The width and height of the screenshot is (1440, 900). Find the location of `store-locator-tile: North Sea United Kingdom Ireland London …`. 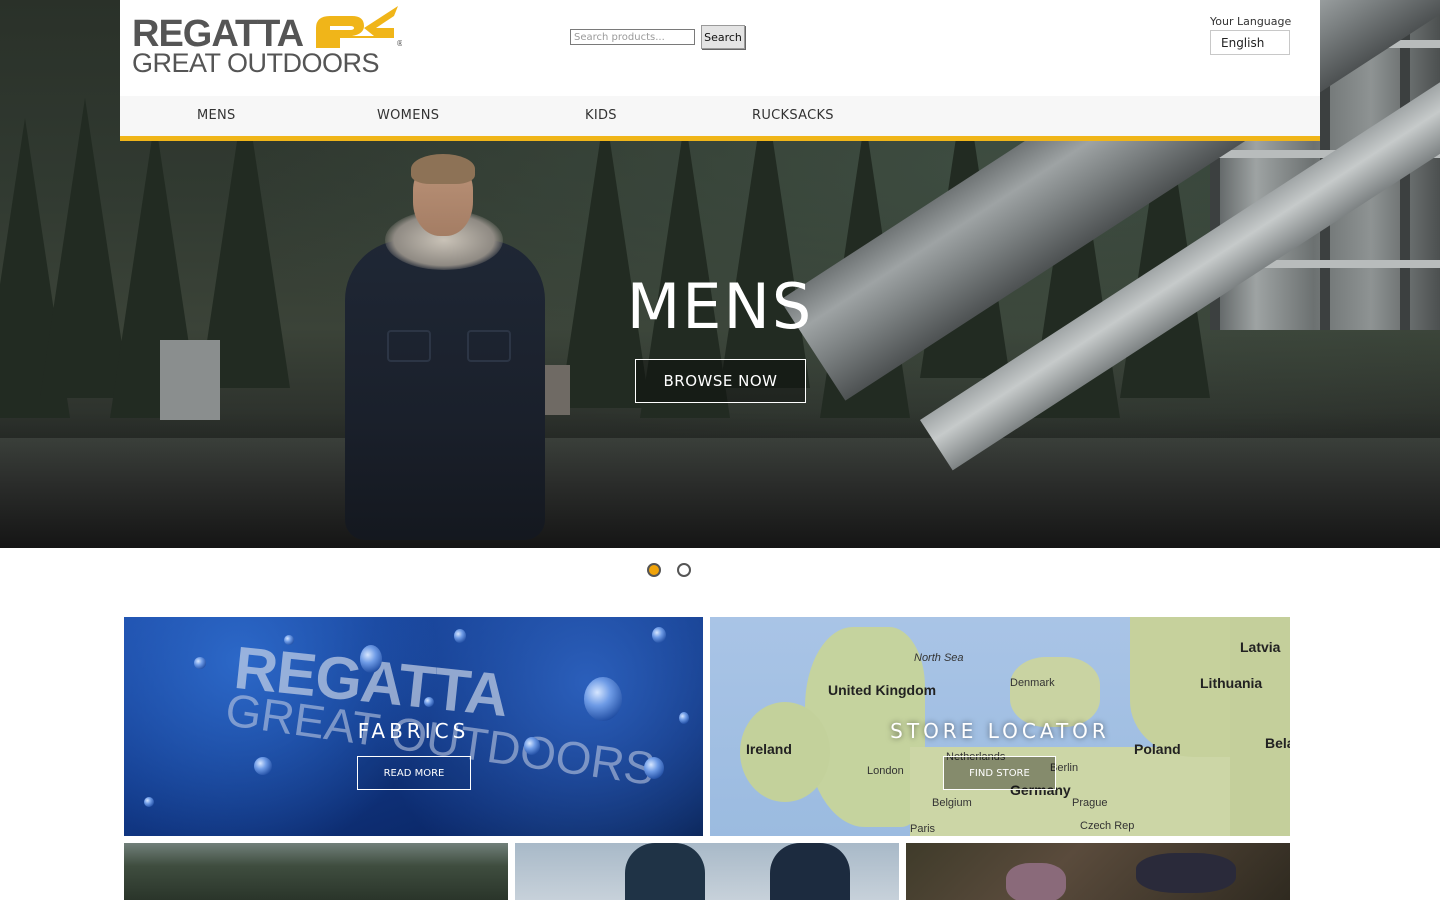

store-locator-tile: North Sea United Kingdom Ireland London … is located at coordinates (1000, 726).